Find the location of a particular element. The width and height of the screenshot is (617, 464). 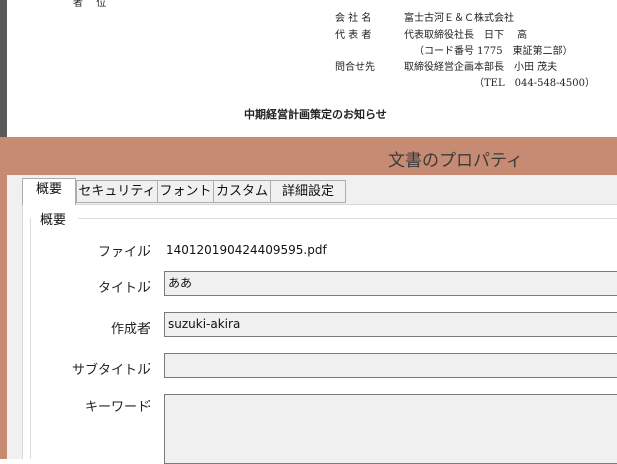

title-label: タイトル is located at coordinates (123, 288).